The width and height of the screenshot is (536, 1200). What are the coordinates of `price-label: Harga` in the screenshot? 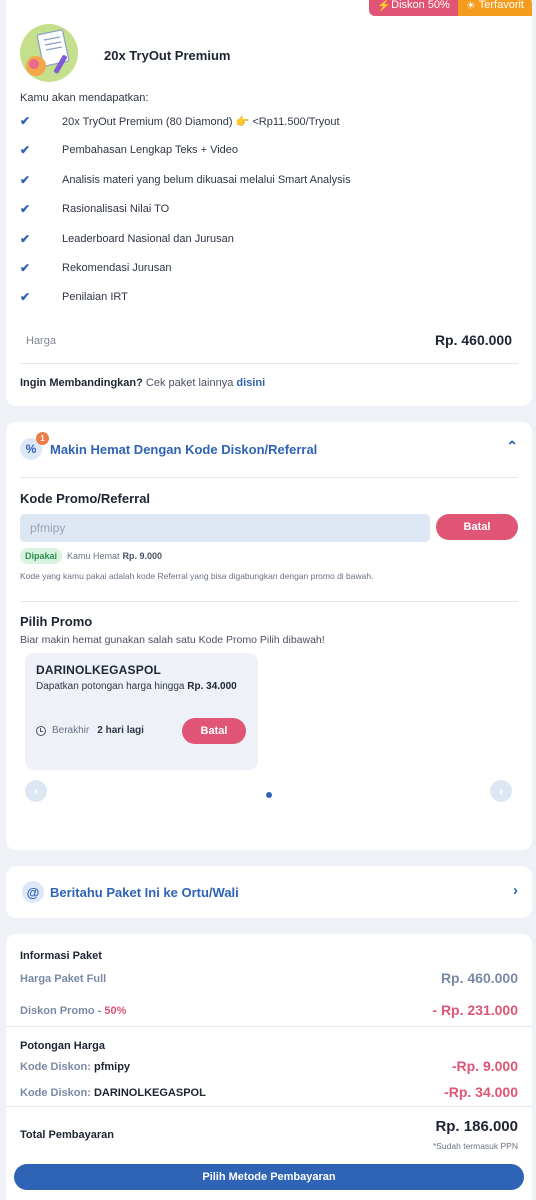 It's located at (41, 341).